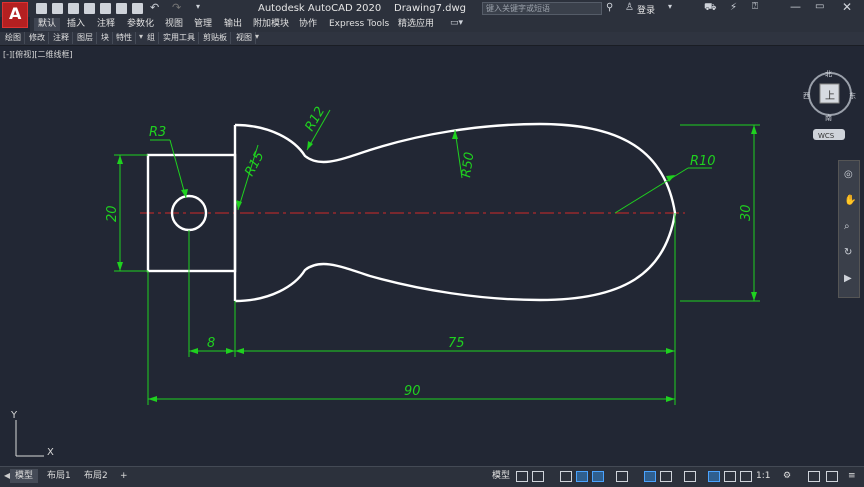  Describe the element at coordinates (89, 8) in the screenshot. I see `save-as-icon` at that location.